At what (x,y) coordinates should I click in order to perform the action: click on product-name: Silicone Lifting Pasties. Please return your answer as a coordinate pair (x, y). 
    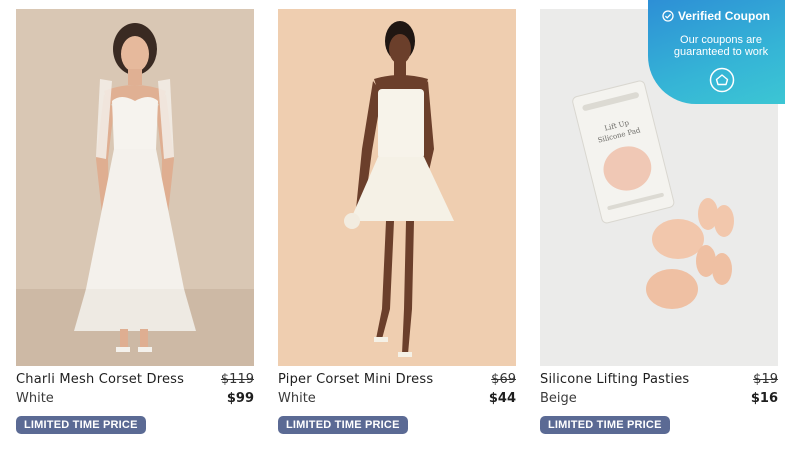
    Looking at the image, I should click on (614, 379).